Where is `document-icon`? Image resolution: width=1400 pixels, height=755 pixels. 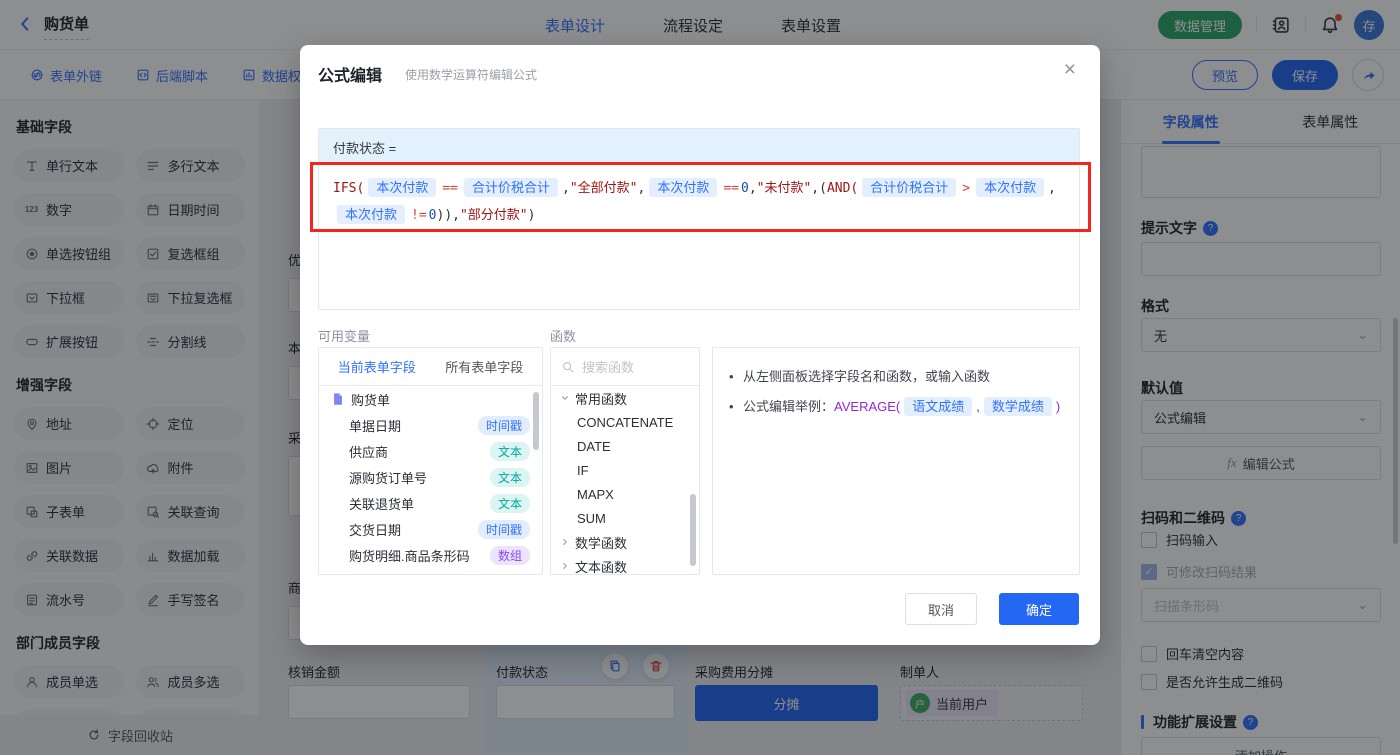 document-icon is located at coordinates (338, 399).